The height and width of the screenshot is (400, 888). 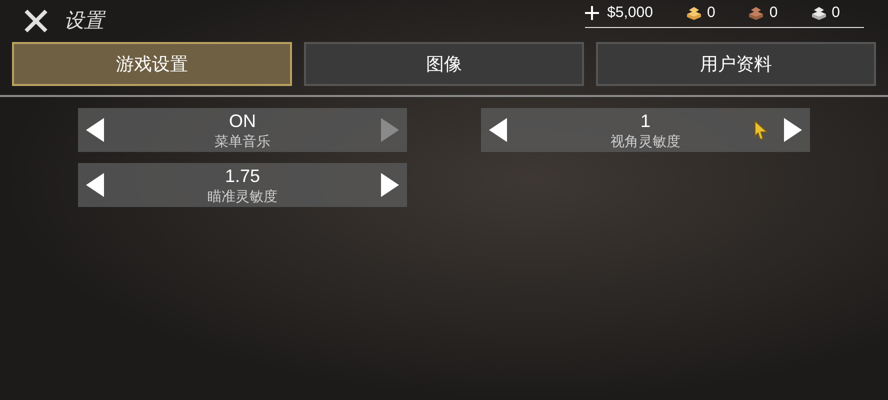 I want to click on setting-label: 视角灵敏度, so click(x=645, y=141).